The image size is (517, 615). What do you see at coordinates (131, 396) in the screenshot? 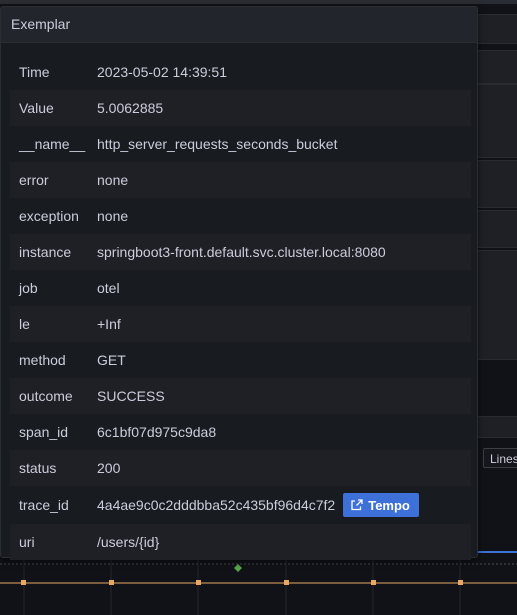
I see `label-value: SUCCESS` at bounding box center [131, 396].